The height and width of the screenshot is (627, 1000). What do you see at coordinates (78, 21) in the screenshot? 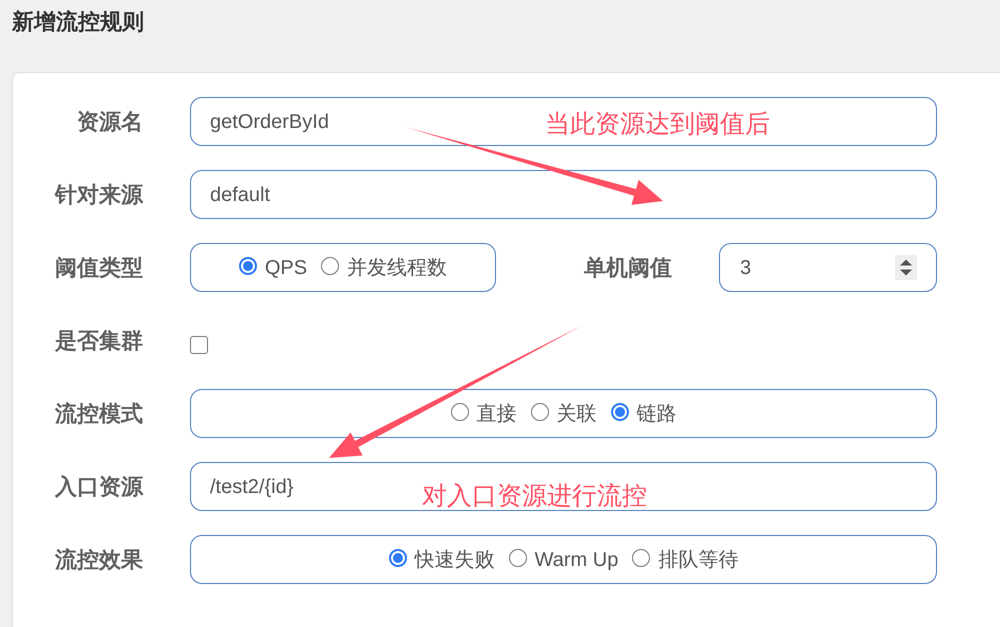
I see `page-title: 新增流控规则` at bounding box center [78, 21].